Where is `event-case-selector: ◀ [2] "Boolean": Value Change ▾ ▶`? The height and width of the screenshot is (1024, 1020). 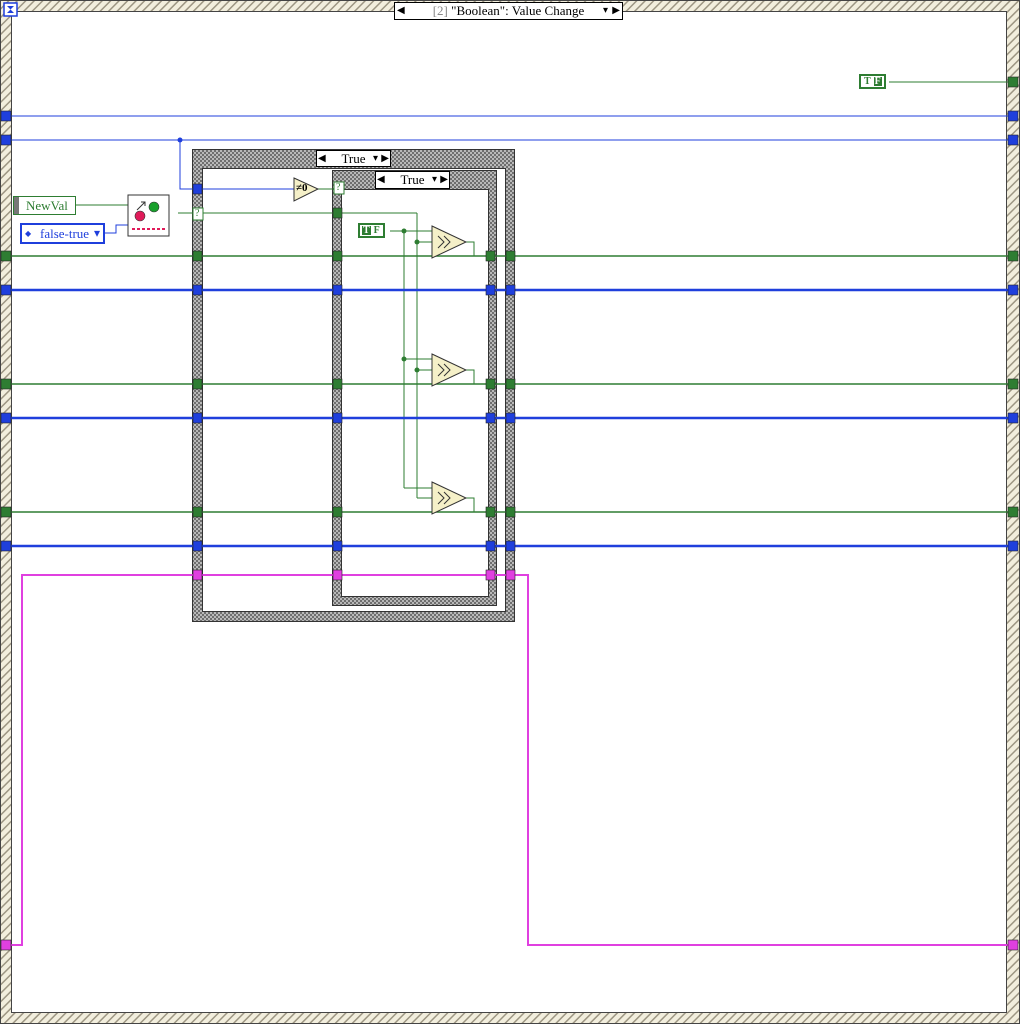 event-case-selector: ◀ [2] "Boolean": Value Change ▾ ▶ is located at coordinates (508, 11).